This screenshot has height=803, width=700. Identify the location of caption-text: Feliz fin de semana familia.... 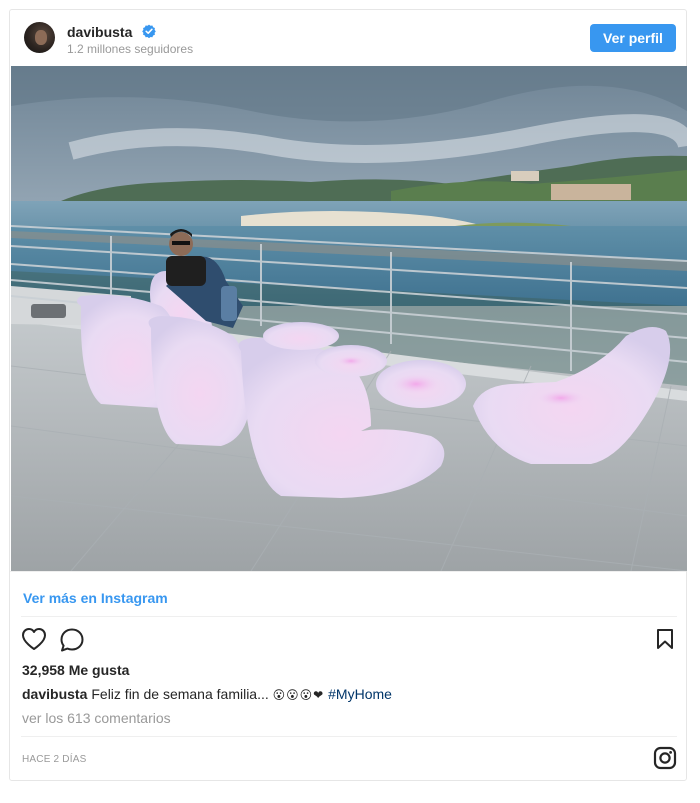
(182, 694).